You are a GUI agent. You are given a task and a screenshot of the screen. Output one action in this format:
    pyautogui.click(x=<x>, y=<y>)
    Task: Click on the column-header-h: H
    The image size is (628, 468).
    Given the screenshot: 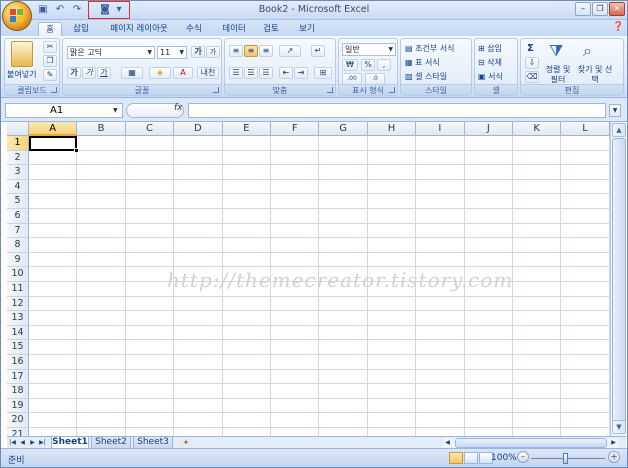 What is the action you would take?
    pyautogui.click(x=392, y=129)
    